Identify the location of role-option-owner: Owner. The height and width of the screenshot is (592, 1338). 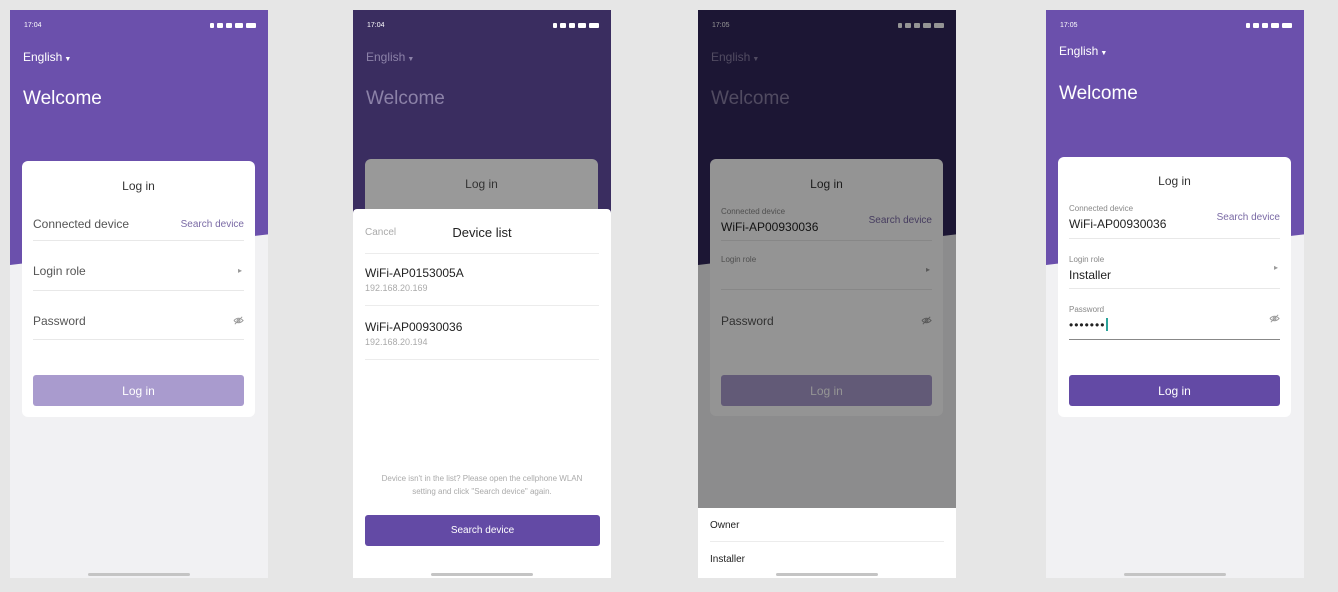
(724, 525).